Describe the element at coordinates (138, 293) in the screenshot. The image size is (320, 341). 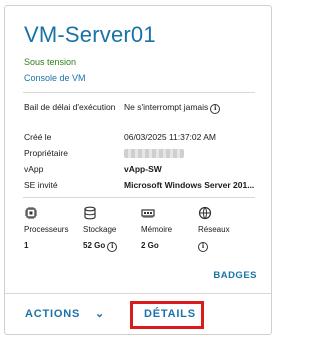
I see `footer-divider` at that location.